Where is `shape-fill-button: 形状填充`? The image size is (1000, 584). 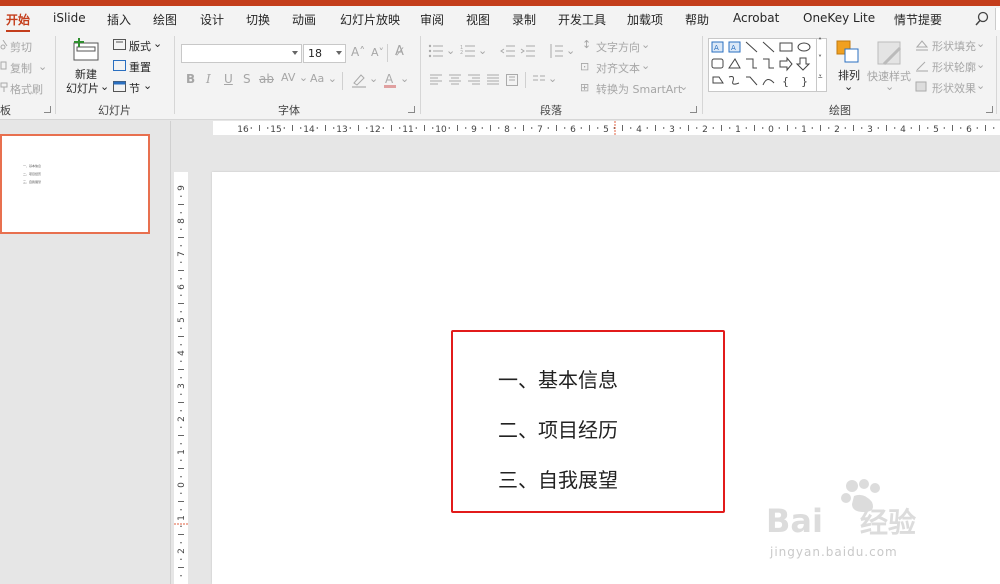 shape-fill-button: 形状填充 is located at coordinates (954, 46).